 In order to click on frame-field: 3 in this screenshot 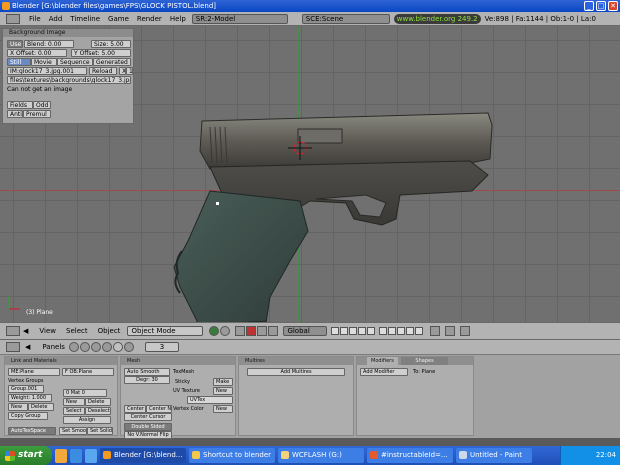, I will do `click(161, 347)`.